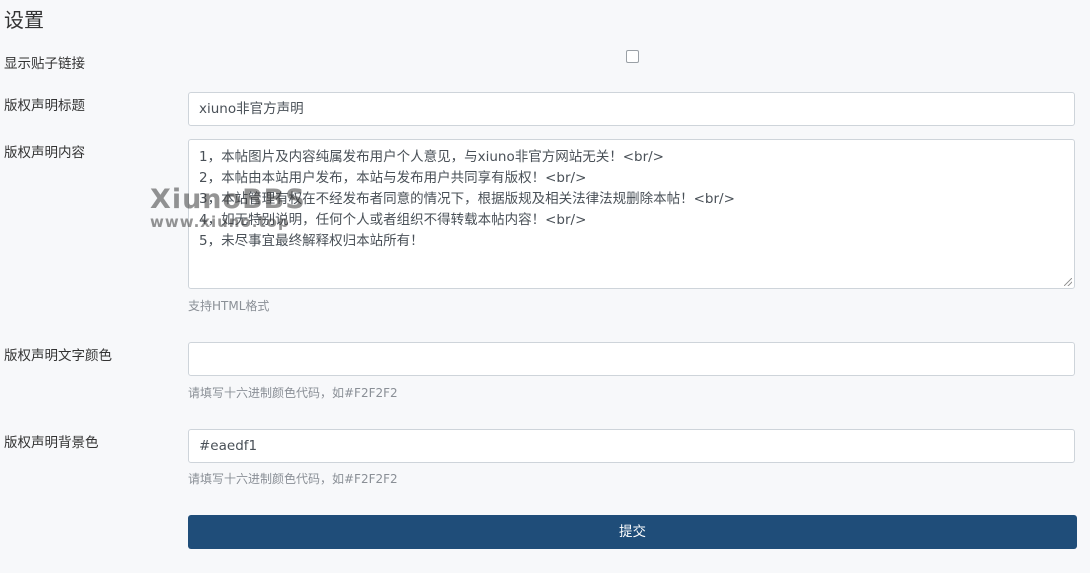 This screenshot has height=573, width=1090. What do you see at coordinates (632, 532) in the screenshot?
I see `submit-button: 提交` at bounding box center [632, 532].